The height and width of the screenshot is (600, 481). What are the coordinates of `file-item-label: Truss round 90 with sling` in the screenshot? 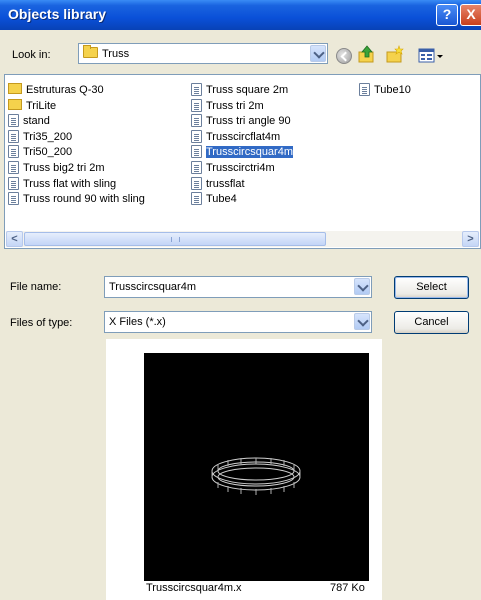 It's located at (84, 199).